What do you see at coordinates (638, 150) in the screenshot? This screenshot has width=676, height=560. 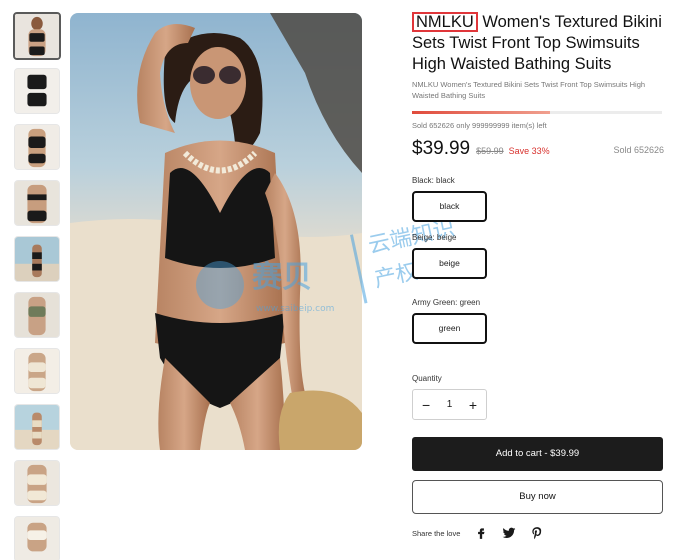 I see `sold-count-right: Sold 652626` at bounding box center [638, 150].